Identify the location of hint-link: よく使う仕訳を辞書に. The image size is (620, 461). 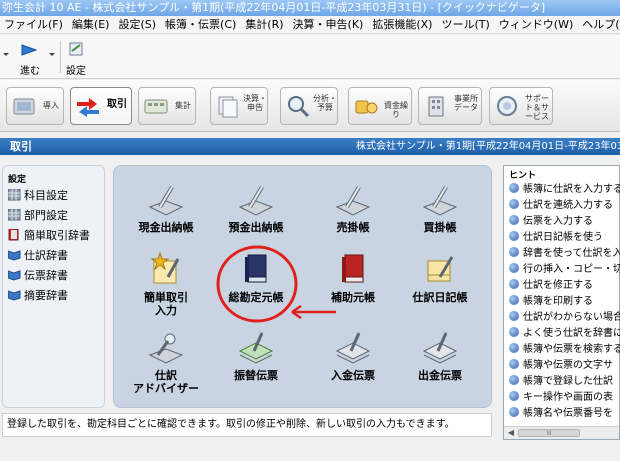
(564, 333).